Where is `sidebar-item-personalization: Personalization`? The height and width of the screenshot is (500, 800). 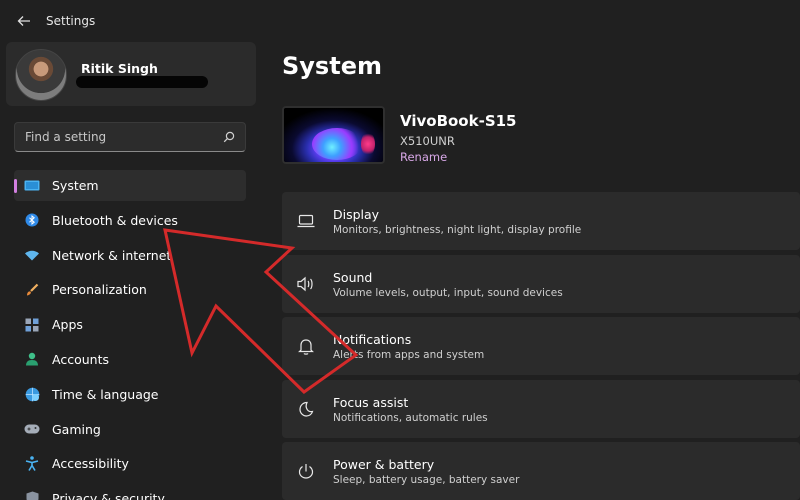 sidebar-item-personalization: Personalization is located at coordinates (130, 289).